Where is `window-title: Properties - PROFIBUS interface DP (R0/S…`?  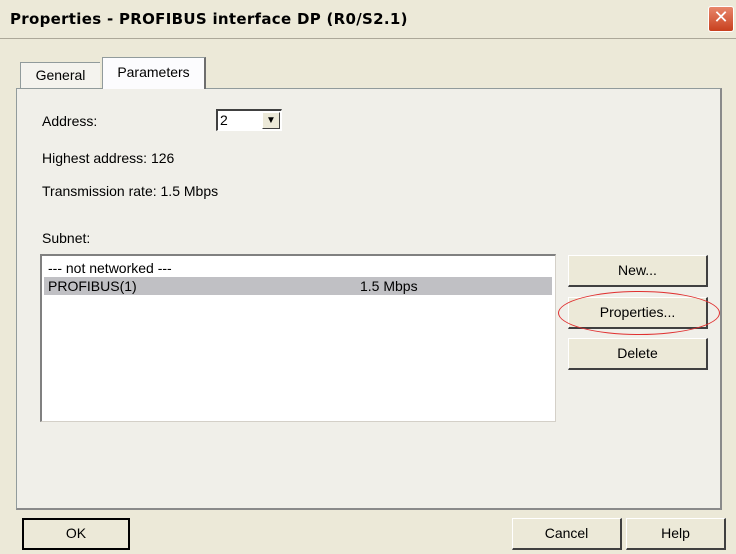 window-title: Properties - PROFIBUS interface DP (R0/S… is located at coordinates (209, 19).